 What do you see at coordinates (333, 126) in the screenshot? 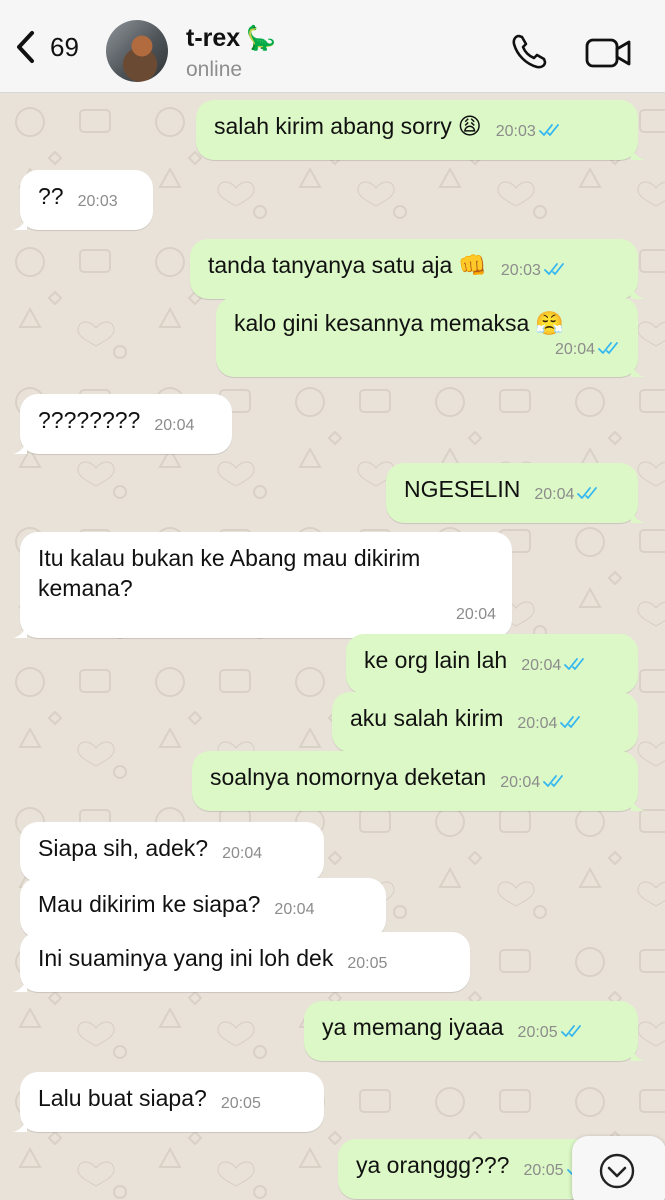
I see `message-text: salah kirim abang sorry` at bounding box center [333, 126].